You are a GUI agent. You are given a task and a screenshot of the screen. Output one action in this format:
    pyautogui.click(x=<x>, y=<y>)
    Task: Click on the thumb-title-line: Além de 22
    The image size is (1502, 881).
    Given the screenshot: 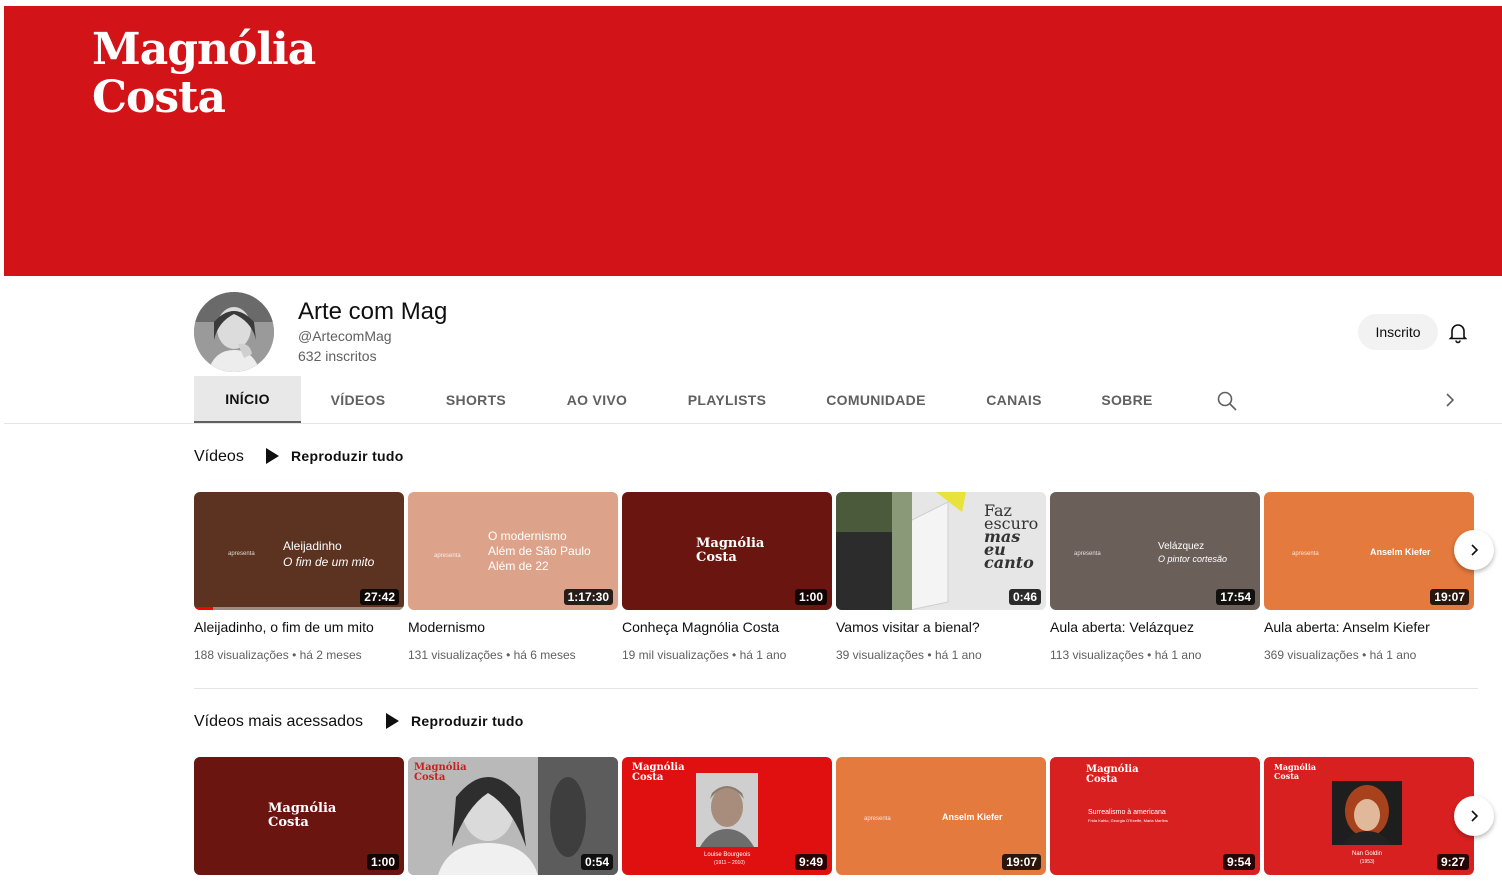 What is the action you would take?
    pyautogui.click(x=518, y=566)
    